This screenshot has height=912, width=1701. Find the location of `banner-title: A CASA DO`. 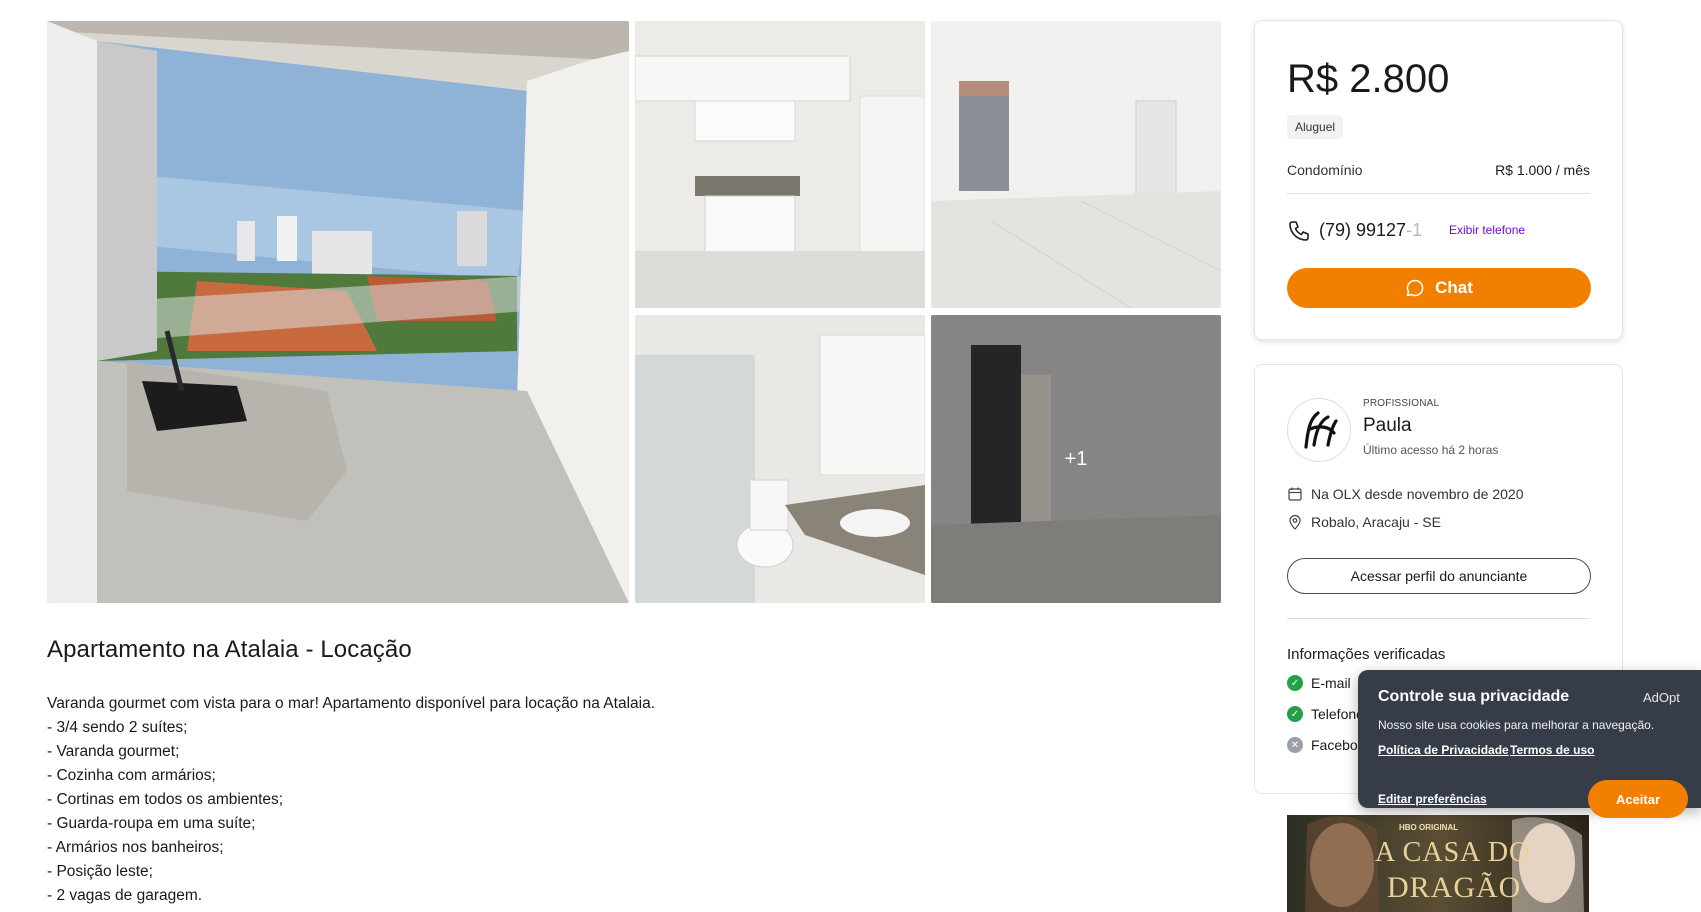

banner-title: A CASA DO is located at coordinates (1453, 852).